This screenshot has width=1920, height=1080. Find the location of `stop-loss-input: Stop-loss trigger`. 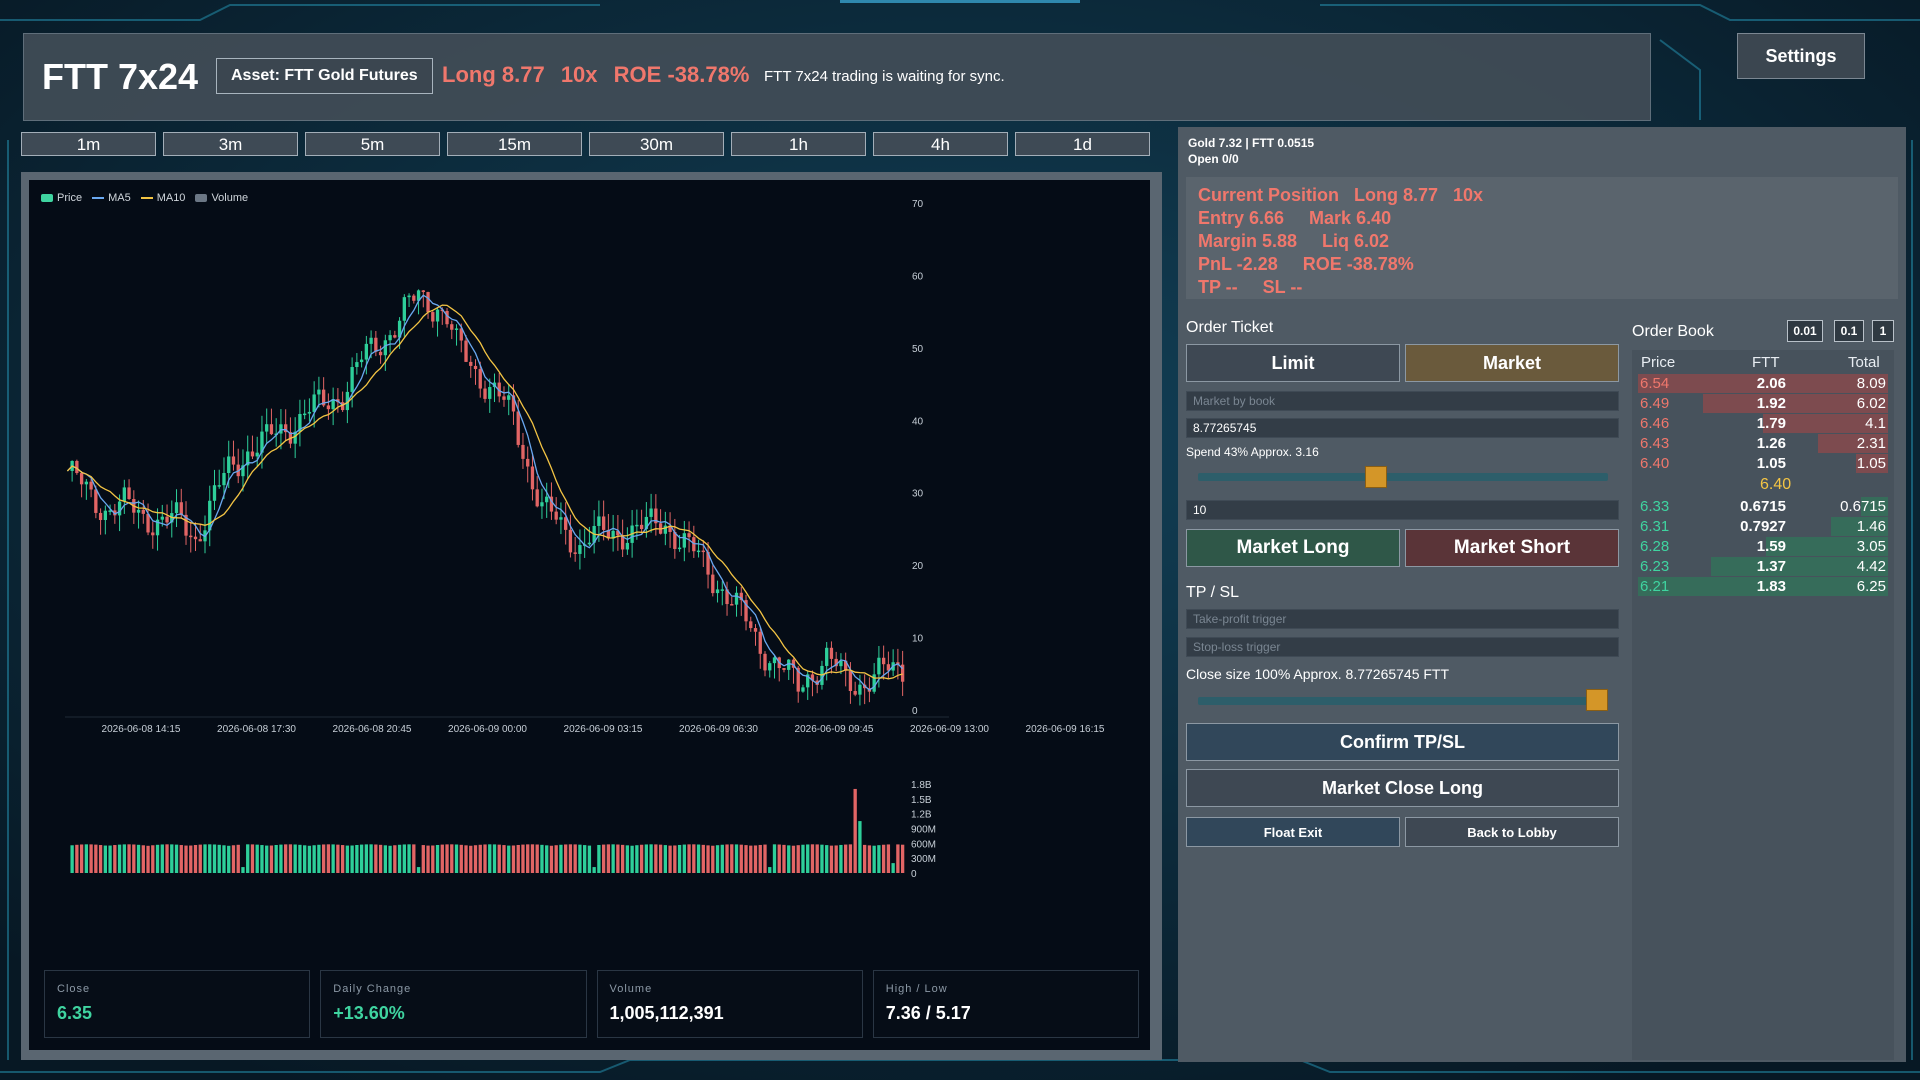

stop-loss-input: Stop-loss trigger is located at coordinates (1402, 647).